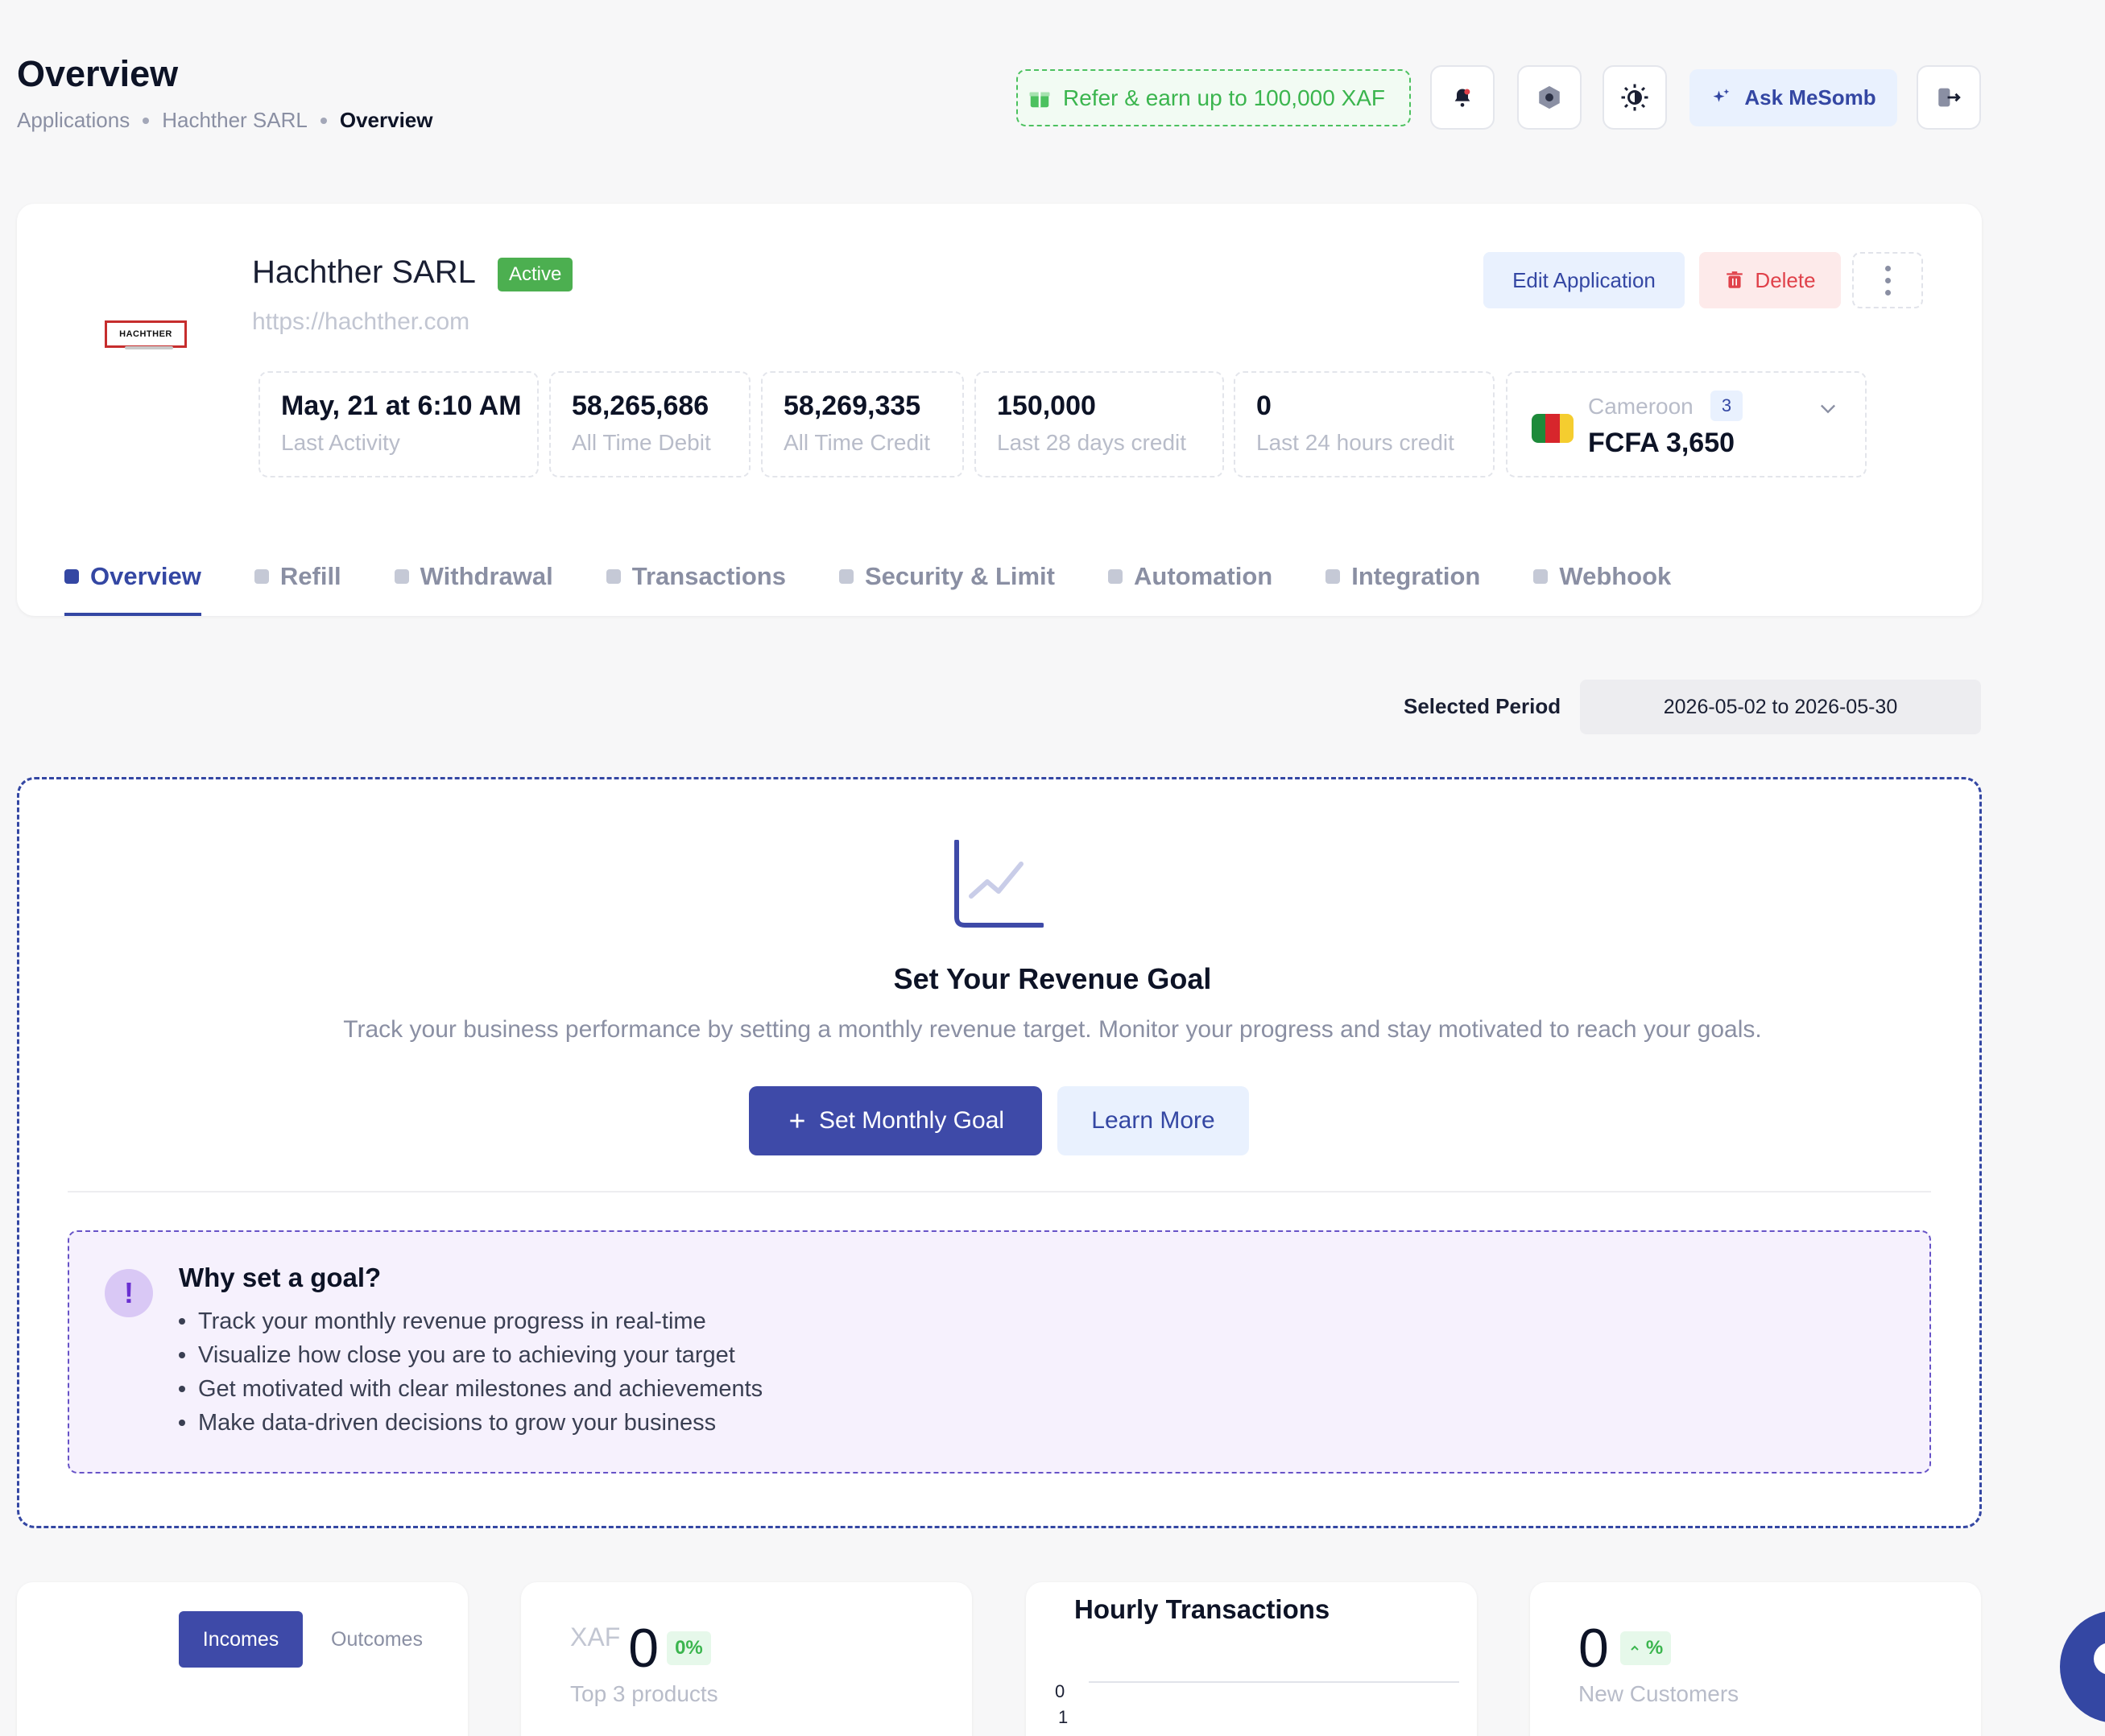 The height and width of the screenshot is (1736, 2105). Describe the element at coordinates (1541, 576) in the screenshot. I see `webhook-icon` at that location.